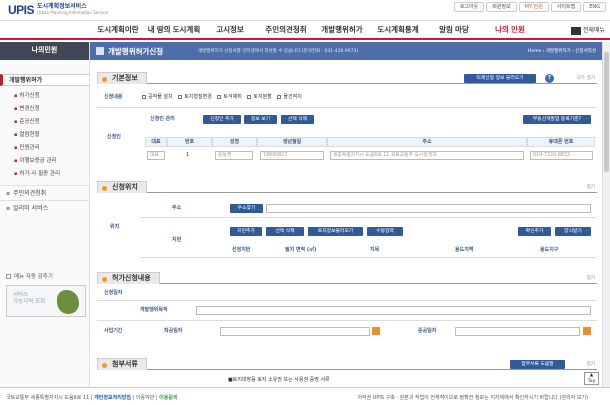  I want to click on side-group-permit: 개발행위허가, so click(44, 80).